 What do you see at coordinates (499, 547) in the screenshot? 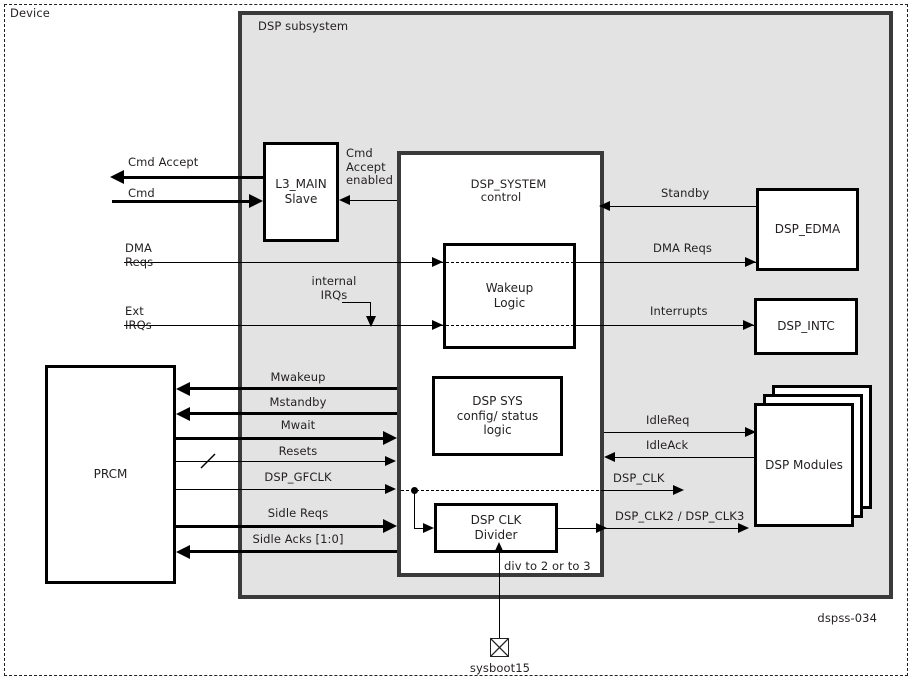
I see `arrowhead-sysboot15-into-divider` at bounding box center [499, 547].